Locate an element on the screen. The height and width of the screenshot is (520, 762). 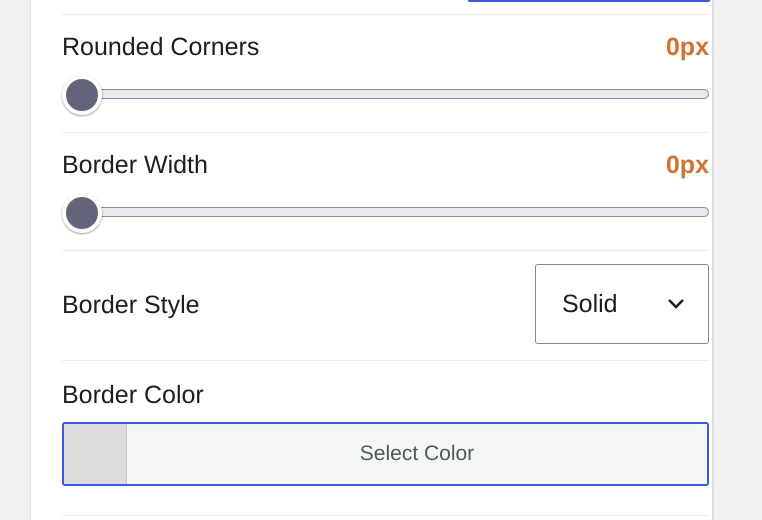
chevron-down-icon is located at coordinates (676, 304).